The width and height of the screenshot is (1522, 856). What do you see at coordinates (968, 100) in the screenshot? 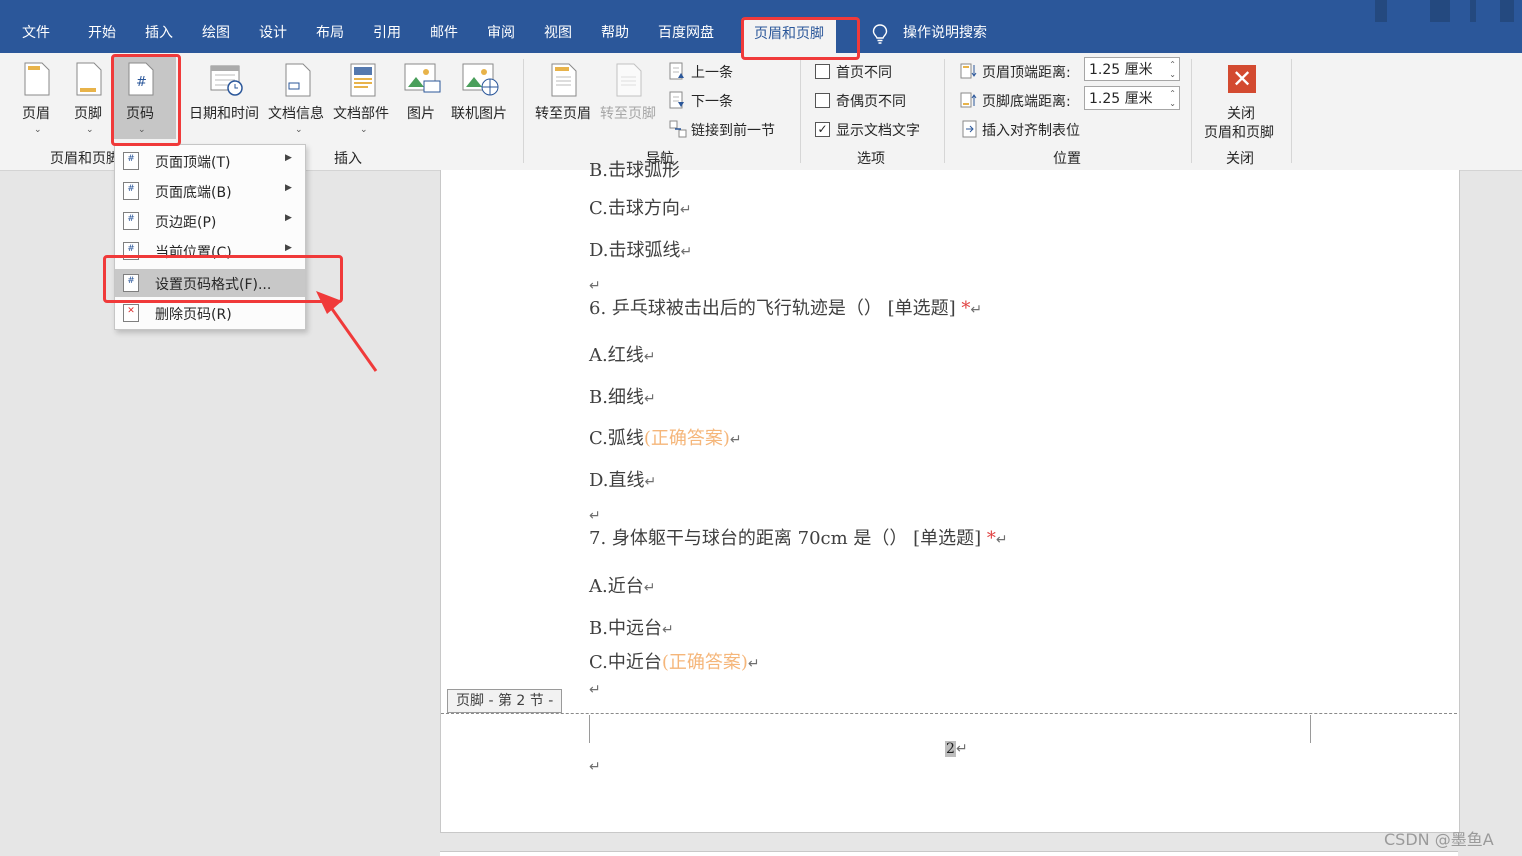
I see `footer-position-icon` at bounding box center [968, 100].